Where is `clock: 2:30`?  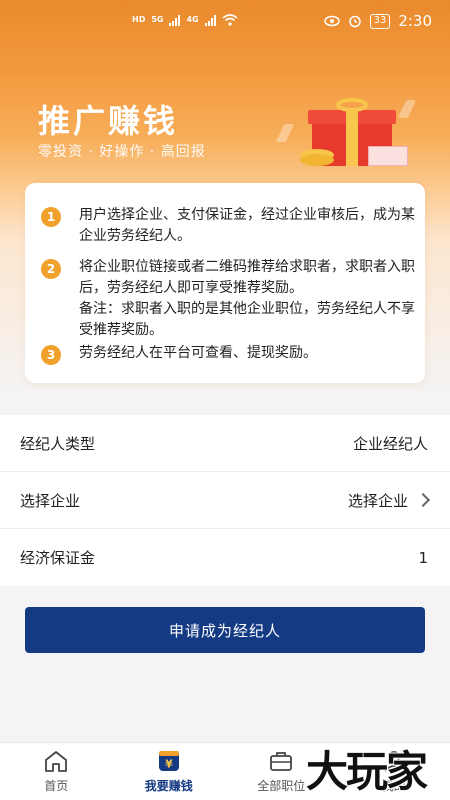
clock: 2:30 is located at coordinates (415, 21).